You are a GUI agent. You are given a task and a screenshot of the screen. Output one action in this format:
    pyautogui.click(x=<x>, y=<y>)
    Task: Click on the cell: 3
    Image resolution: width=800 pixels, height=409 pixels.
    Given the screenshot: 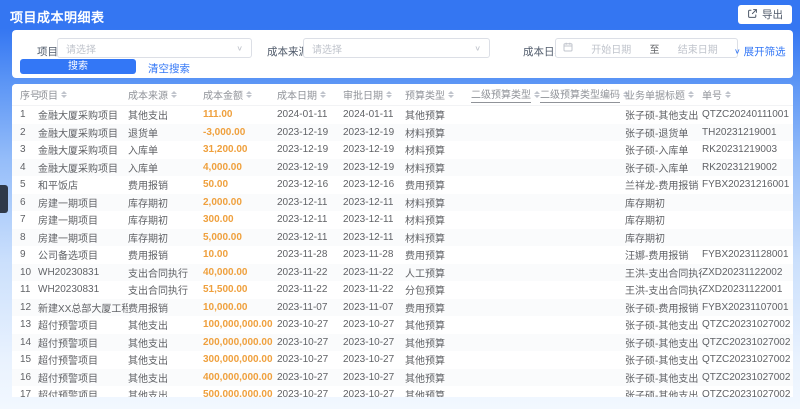 What is the action you would take?
    pyautogui.click(x=23, y=150)
    